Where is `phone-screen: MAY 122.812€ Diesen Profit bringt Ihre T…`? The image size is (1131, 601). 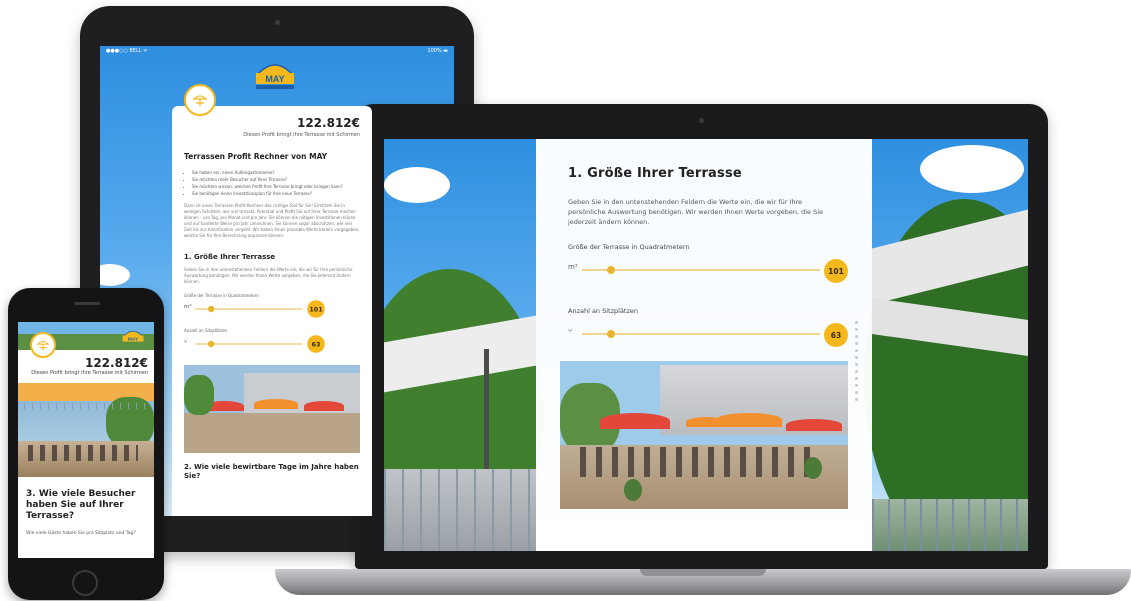
phone-screen: MAY 122.812€ Diesen Profit bringt Ihre T… is located at coordinates (86, 440).